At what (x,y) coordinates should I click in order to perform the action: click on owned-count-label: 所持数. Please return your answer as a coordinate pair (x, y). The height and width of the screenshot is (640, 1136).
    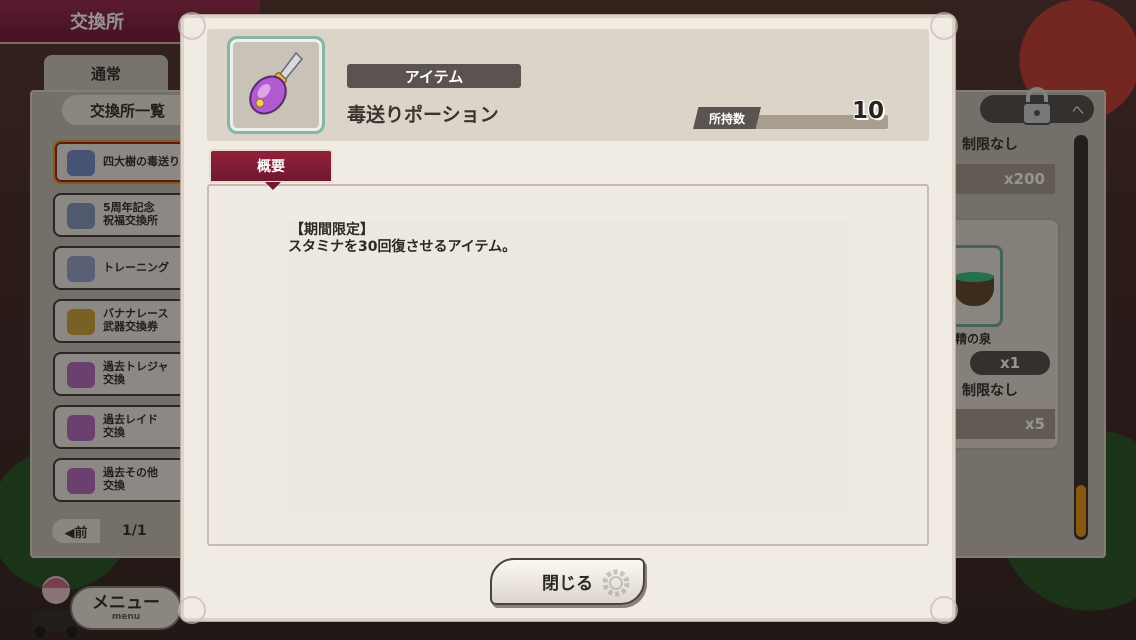
    Looking at the image, I should click on (727, 118).